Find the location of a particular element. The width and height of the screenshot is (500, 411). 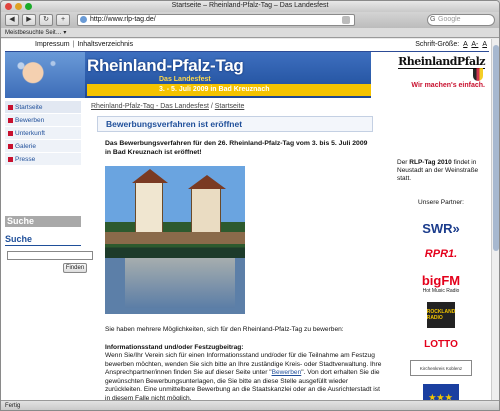

scrollbar-thumb is located at coordinates (496, 148).